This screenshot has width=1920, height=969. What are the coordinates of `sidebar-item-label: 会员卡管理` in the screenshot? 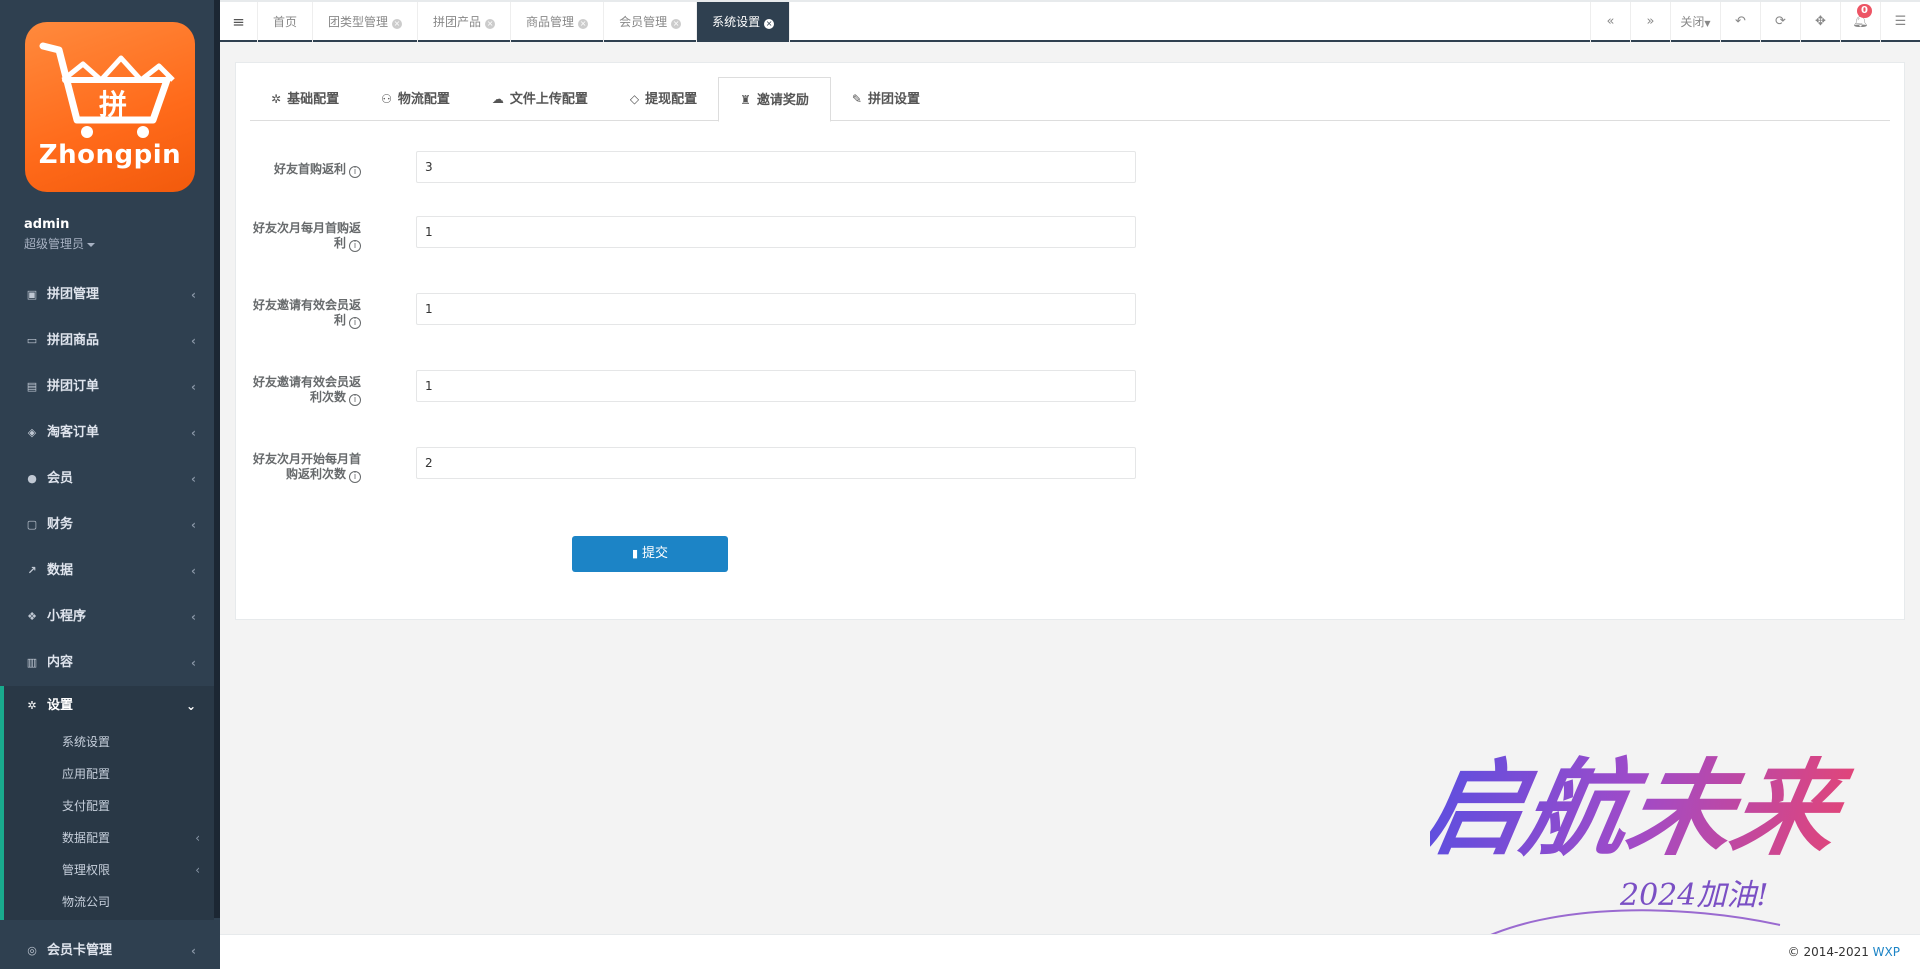 It's located at (80, 950).